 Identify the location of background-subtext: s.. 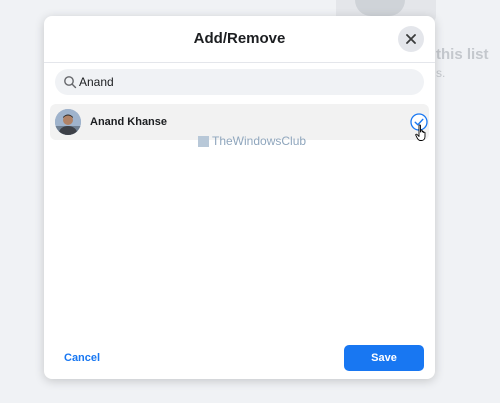
(441, 73).